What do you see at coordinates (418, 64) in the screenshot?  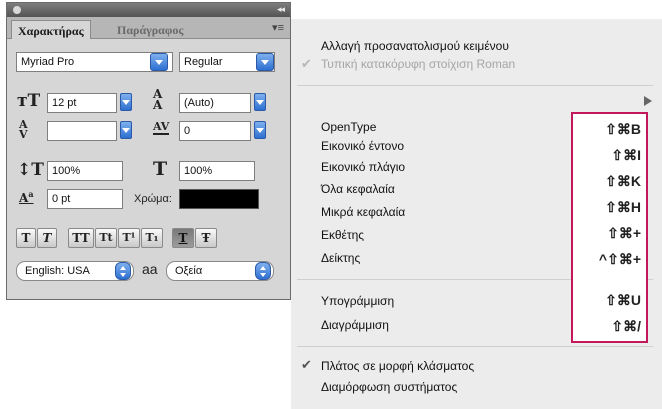 I see `menu-item-standard-vertical-roman: Τυπική κατακόρυφη στοίχιση Roman` at bounding box center [418, 64].